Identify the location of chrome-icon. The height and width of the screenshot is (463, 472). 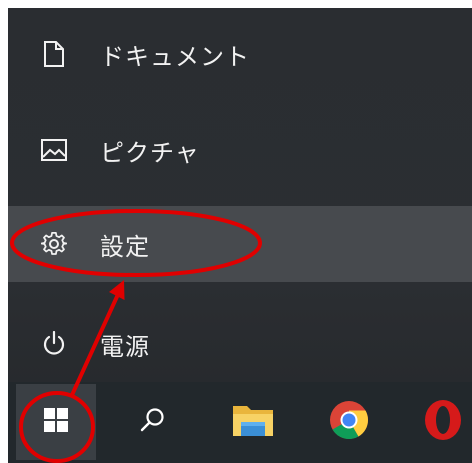
(349, 422).